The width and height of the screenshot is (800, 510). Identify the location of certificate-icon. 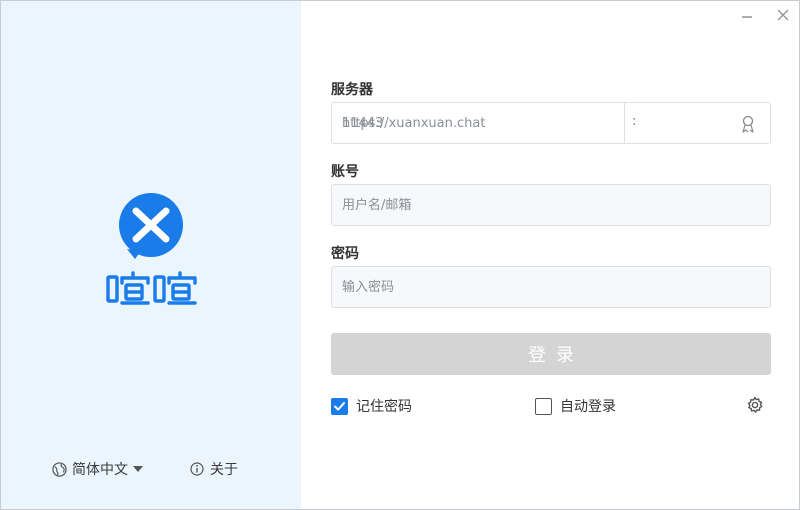
(748, 124).